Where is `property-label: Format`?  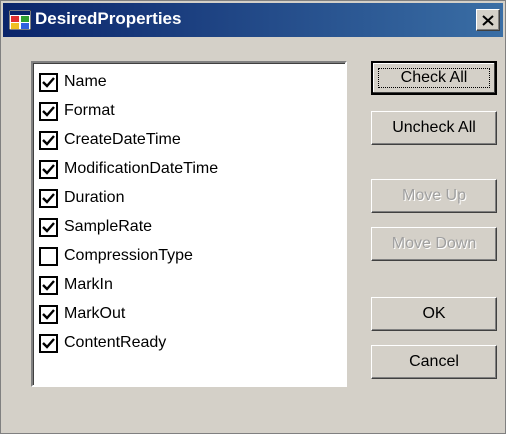 property-label: Format is located at coordinates (89, 110).